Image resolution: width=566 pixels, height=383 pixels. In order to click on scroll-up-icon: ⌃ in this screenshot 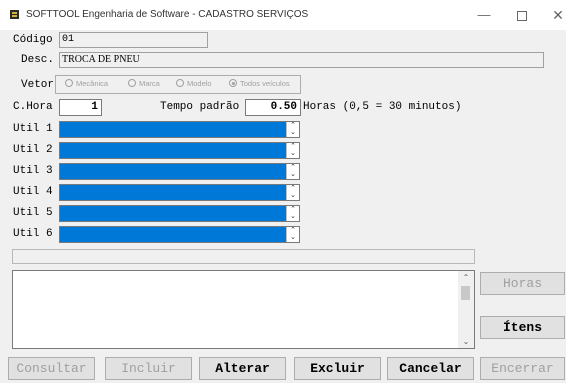, I will do `click(466, 277)`.